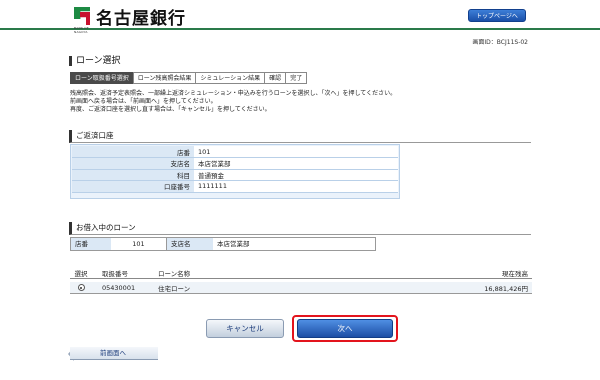 This screenshot has width=600, height=380. I want to click on col-select: 選択, so click(81, 274).